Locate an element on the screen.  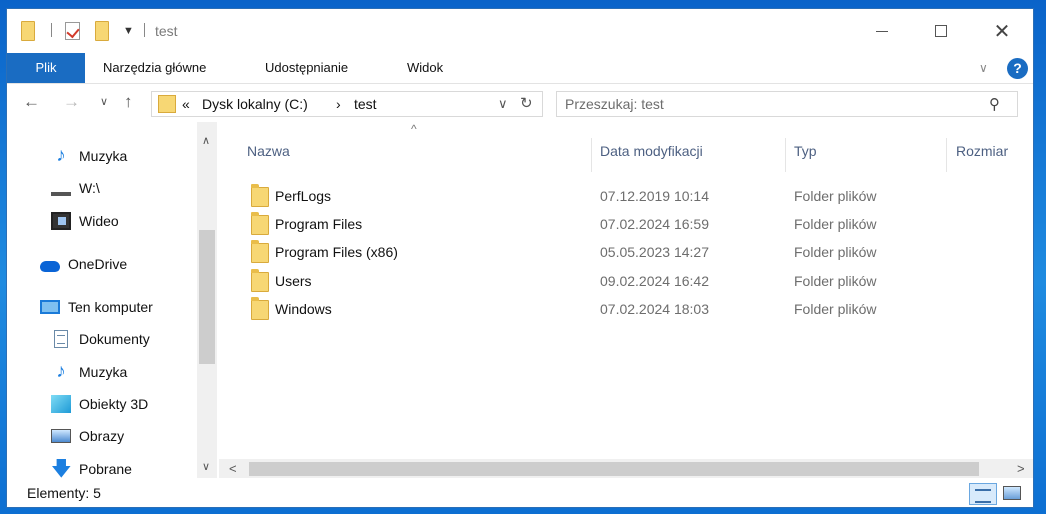
help-icon: ? is located at coordinates (1017, 68).